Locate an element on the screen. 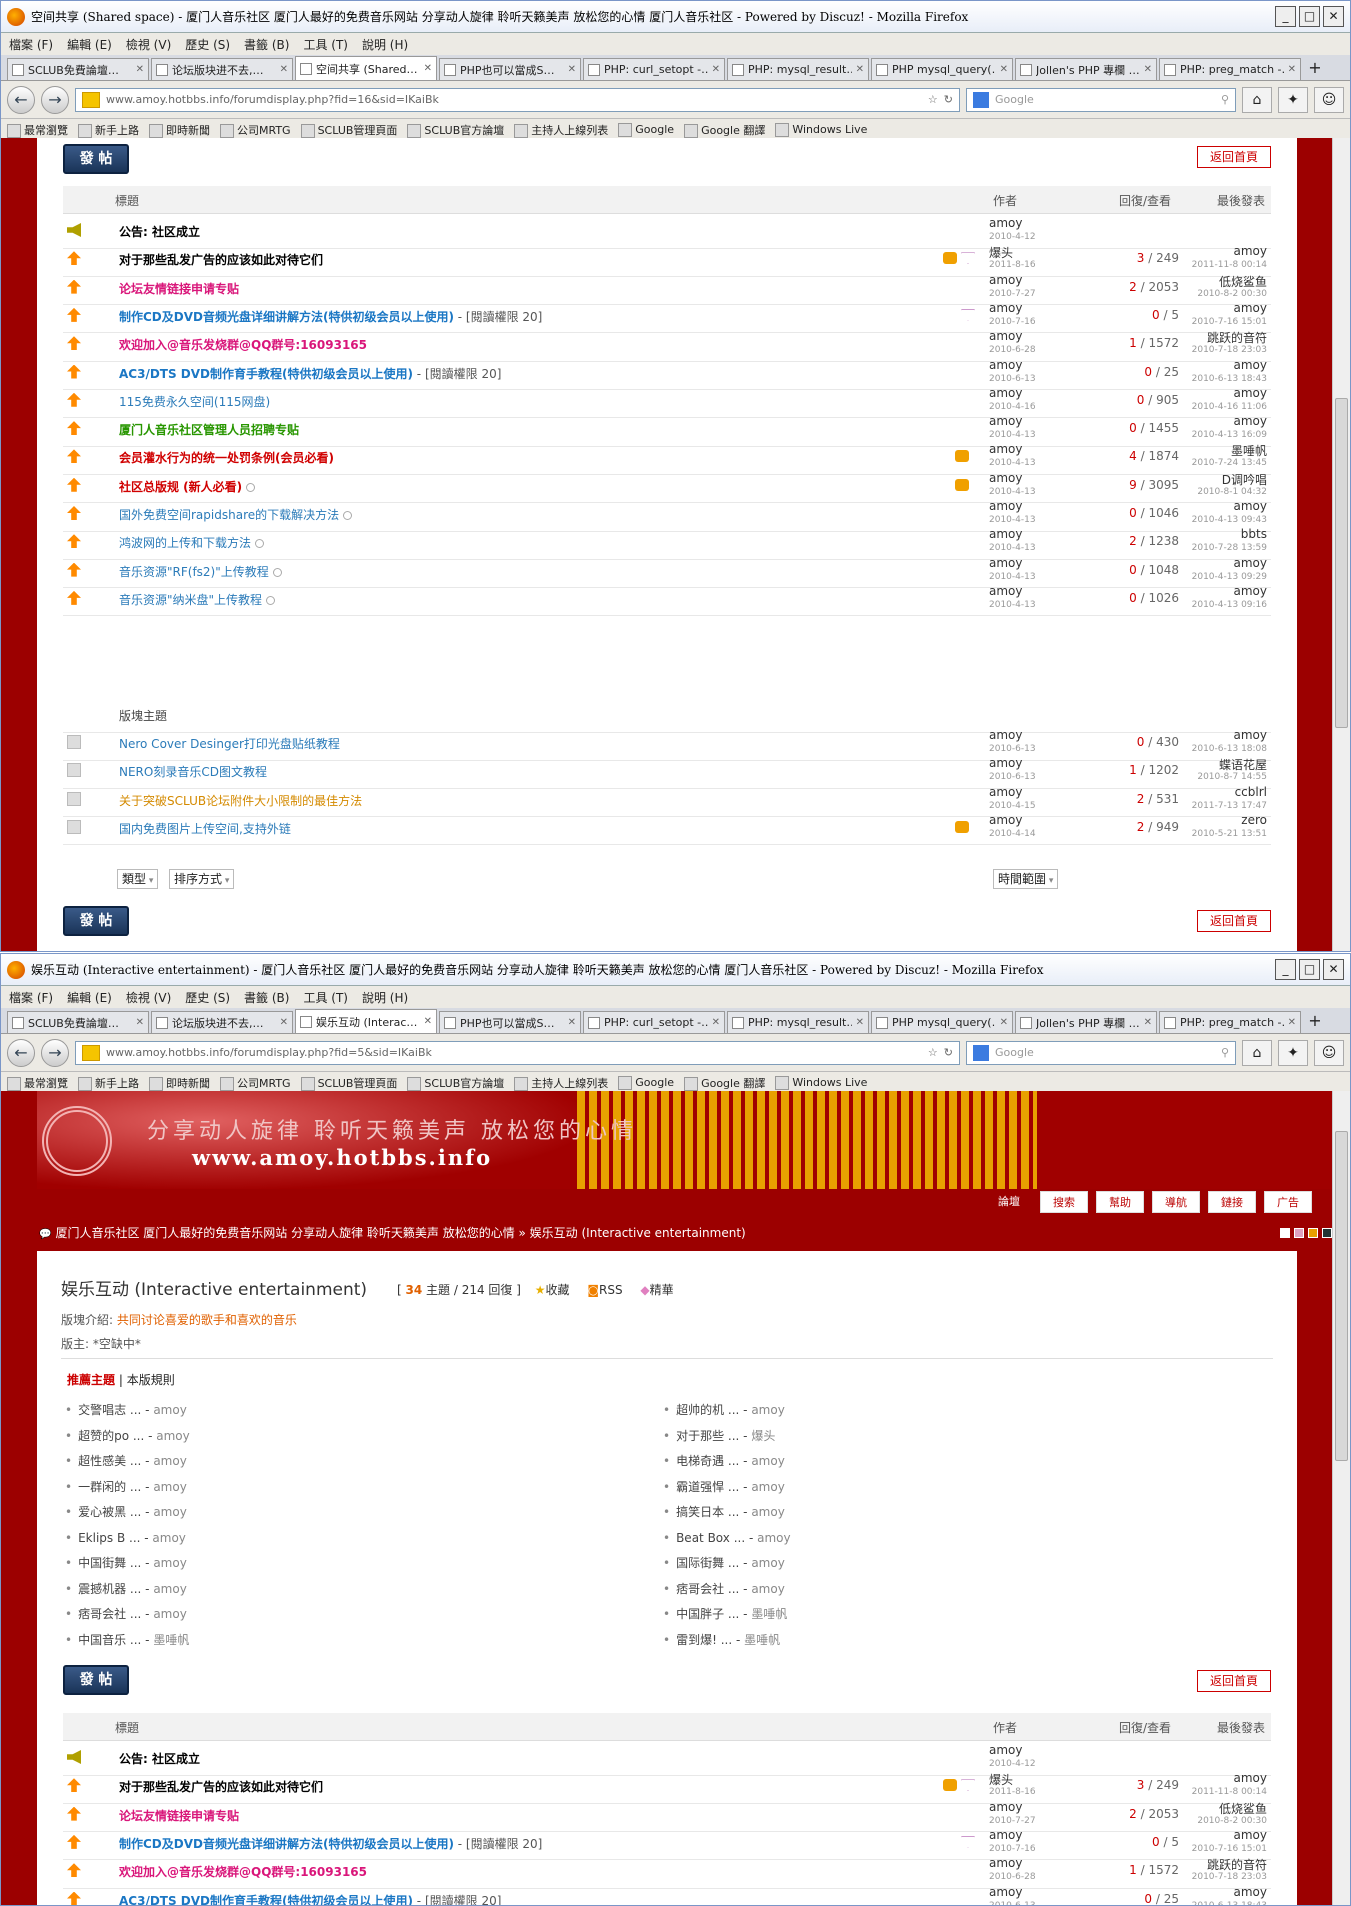 The image size is (1351, 1906). thread-title-text: 厦门人音乐社区管理人员招聘专贴 is located at coordinates (209, 430).